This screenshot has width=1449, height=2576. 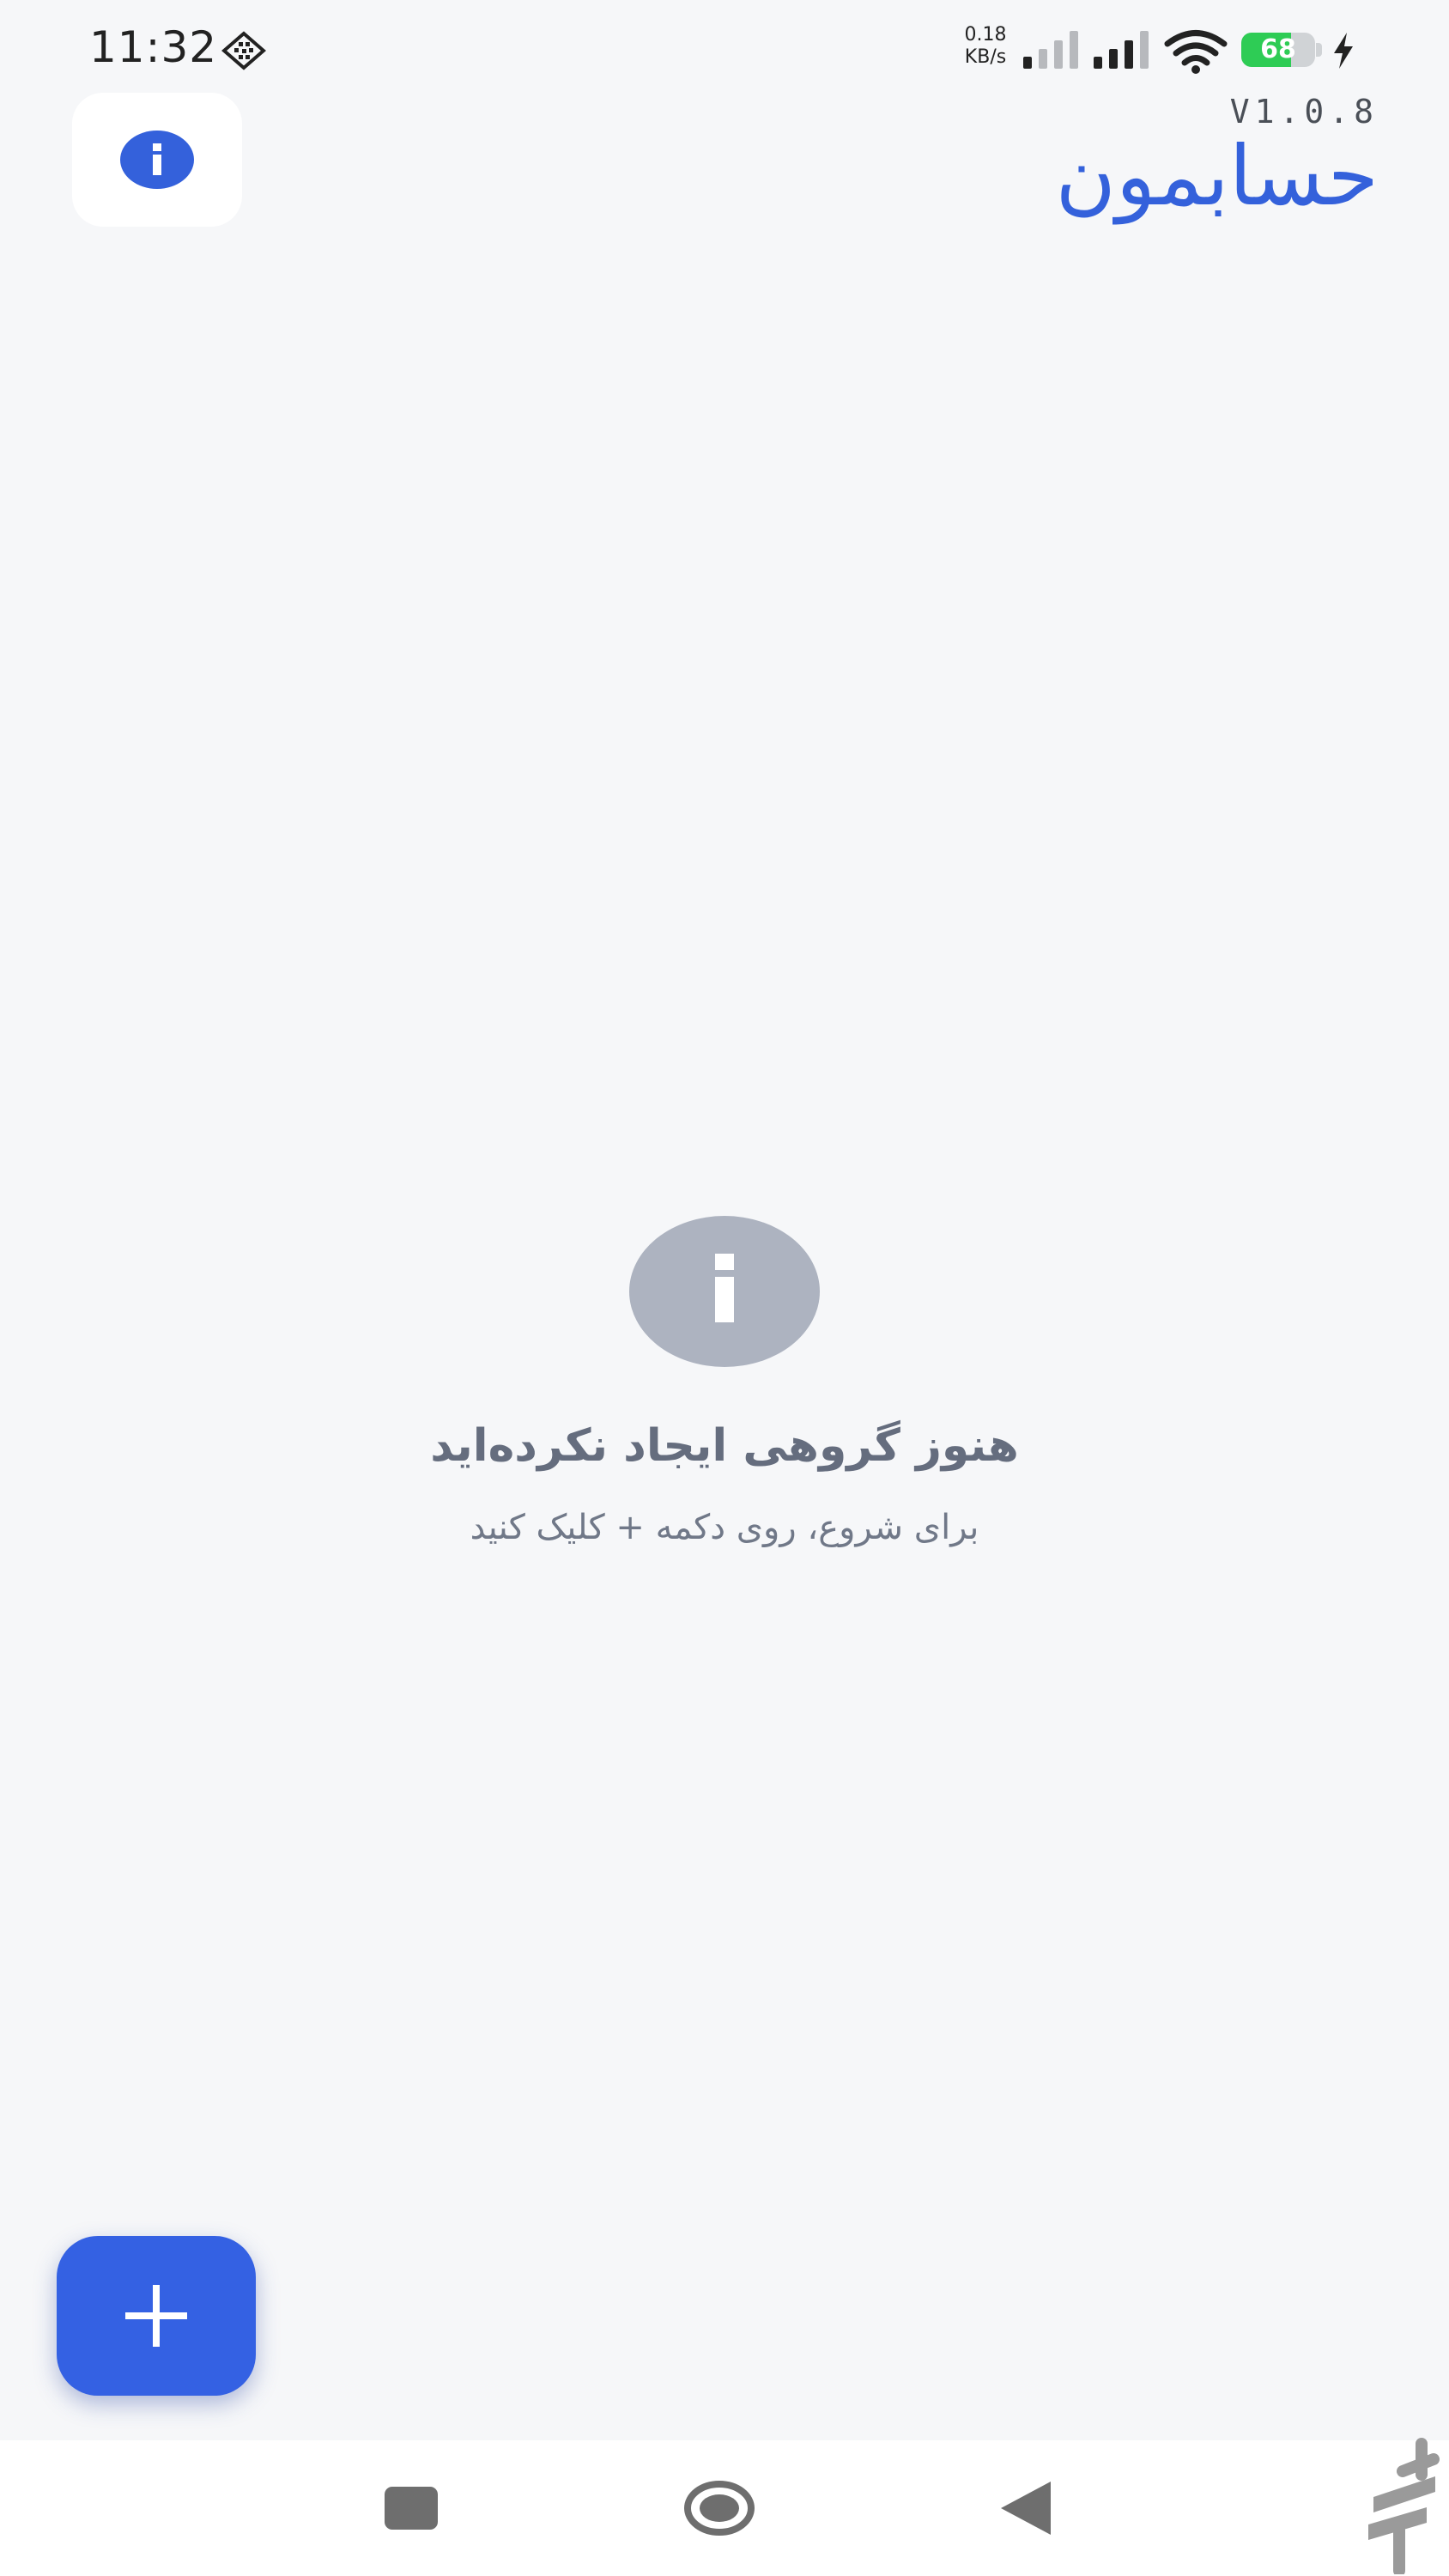 I want to click on network-speed: 0.18 KB/s, so click(x=985, y=46).